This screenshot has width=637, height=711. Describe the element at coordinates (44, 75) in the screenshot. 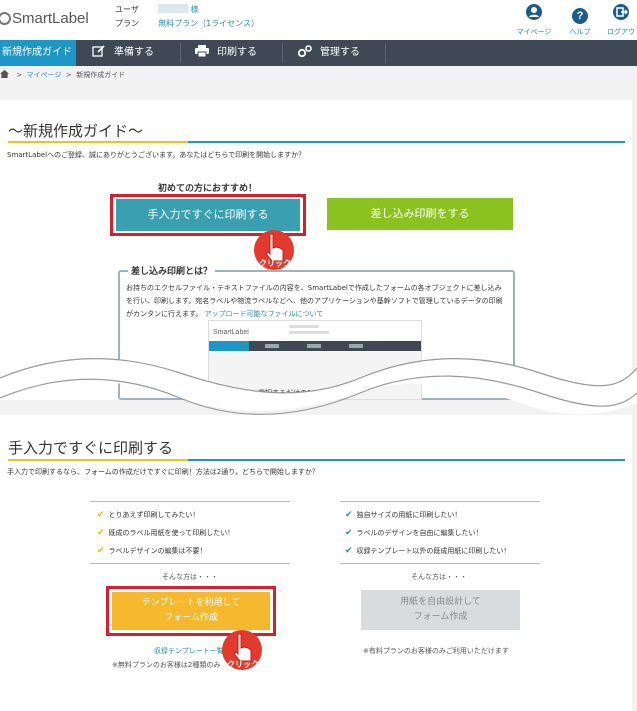

I see `breadcrumb-mypage: マイページ` at that location.